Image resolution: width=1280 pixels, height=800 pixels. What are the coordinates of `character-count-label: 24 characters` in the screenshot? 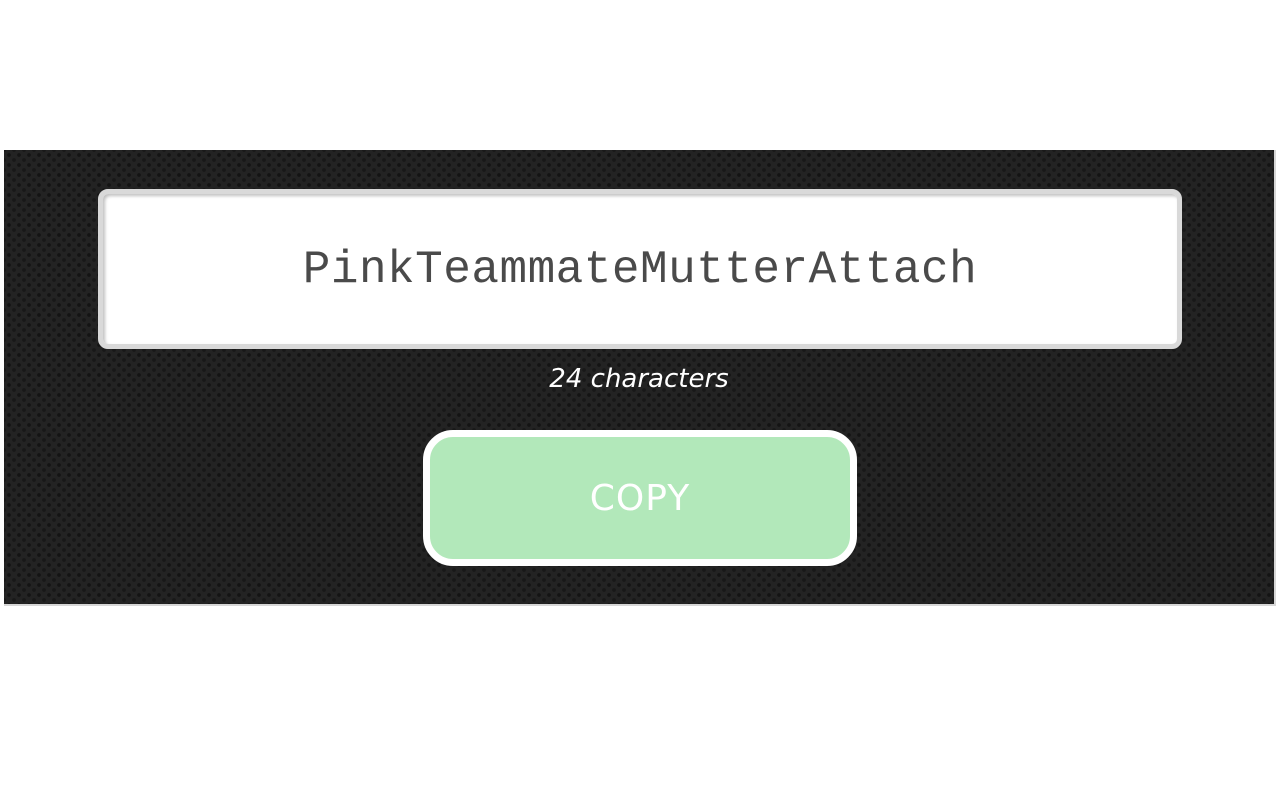 It's located at (639, 379).